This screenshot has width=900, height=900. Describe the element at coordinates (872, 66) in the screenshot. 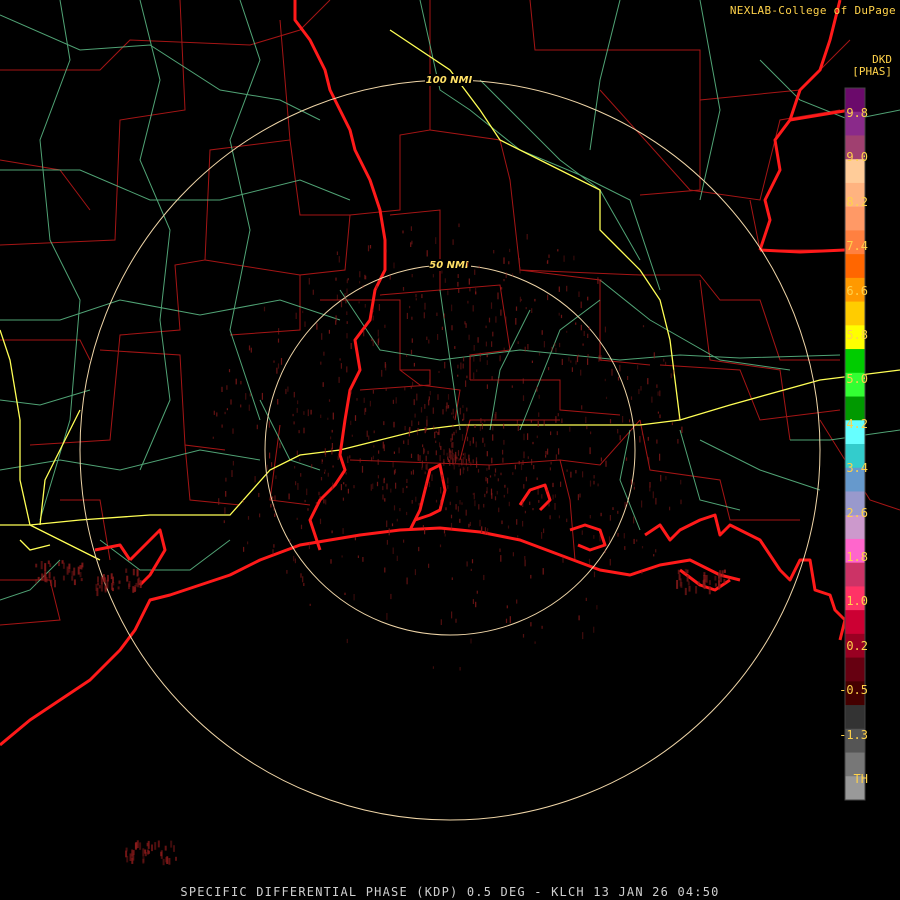

I see `units-block: DKD [PHAS]` at that location.